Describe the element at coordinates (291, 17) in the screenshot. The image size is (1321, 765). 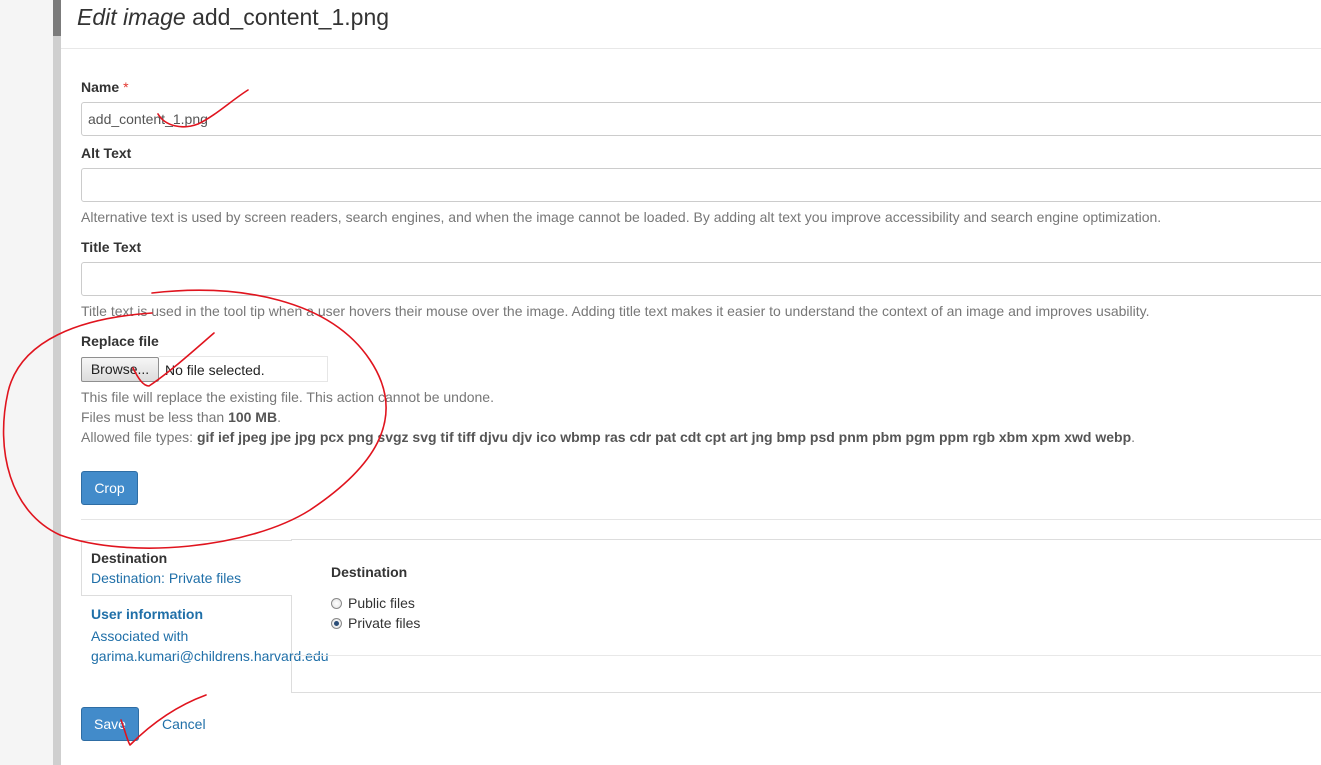
I see `page-title-filename: add_content_1.png` at that location.